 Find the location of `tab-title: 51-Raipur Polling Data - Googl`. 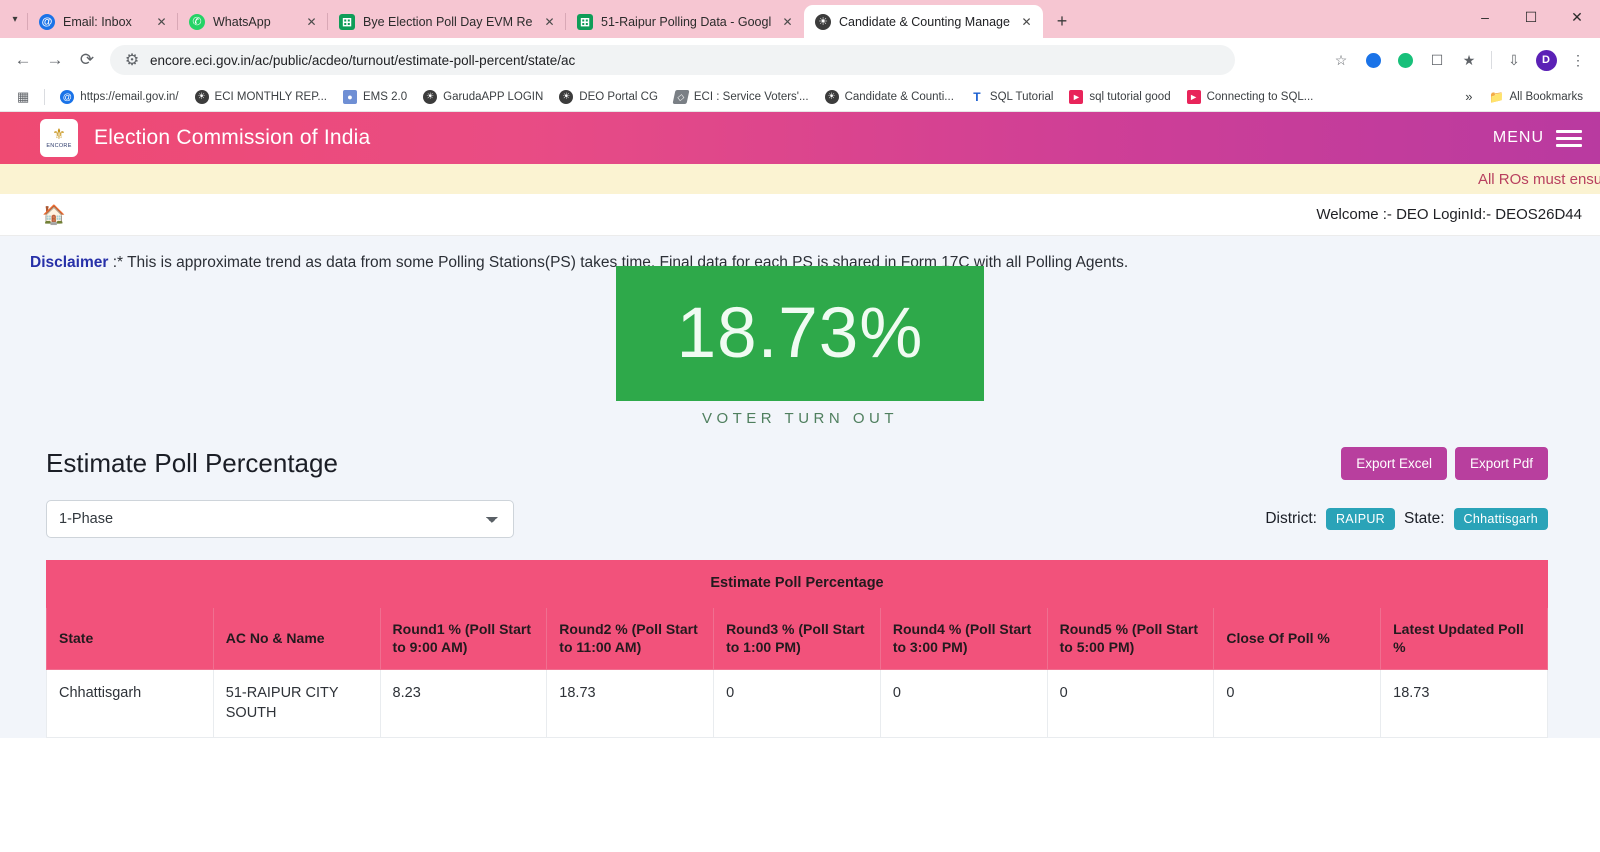

tab-title: 51-Raipur Polling Data - Googl is located at coordinates (686, 21).